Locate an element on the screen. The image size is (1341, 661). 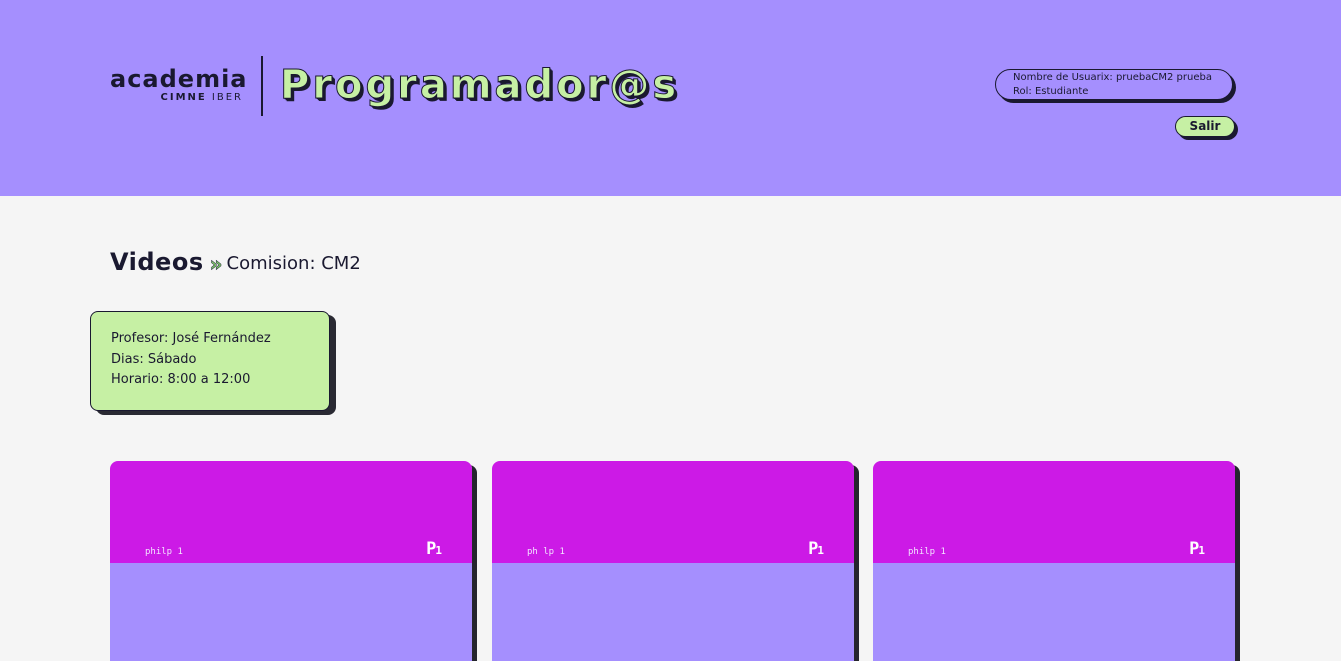
logout-button: Salir is located at coordinates (1205, 126).